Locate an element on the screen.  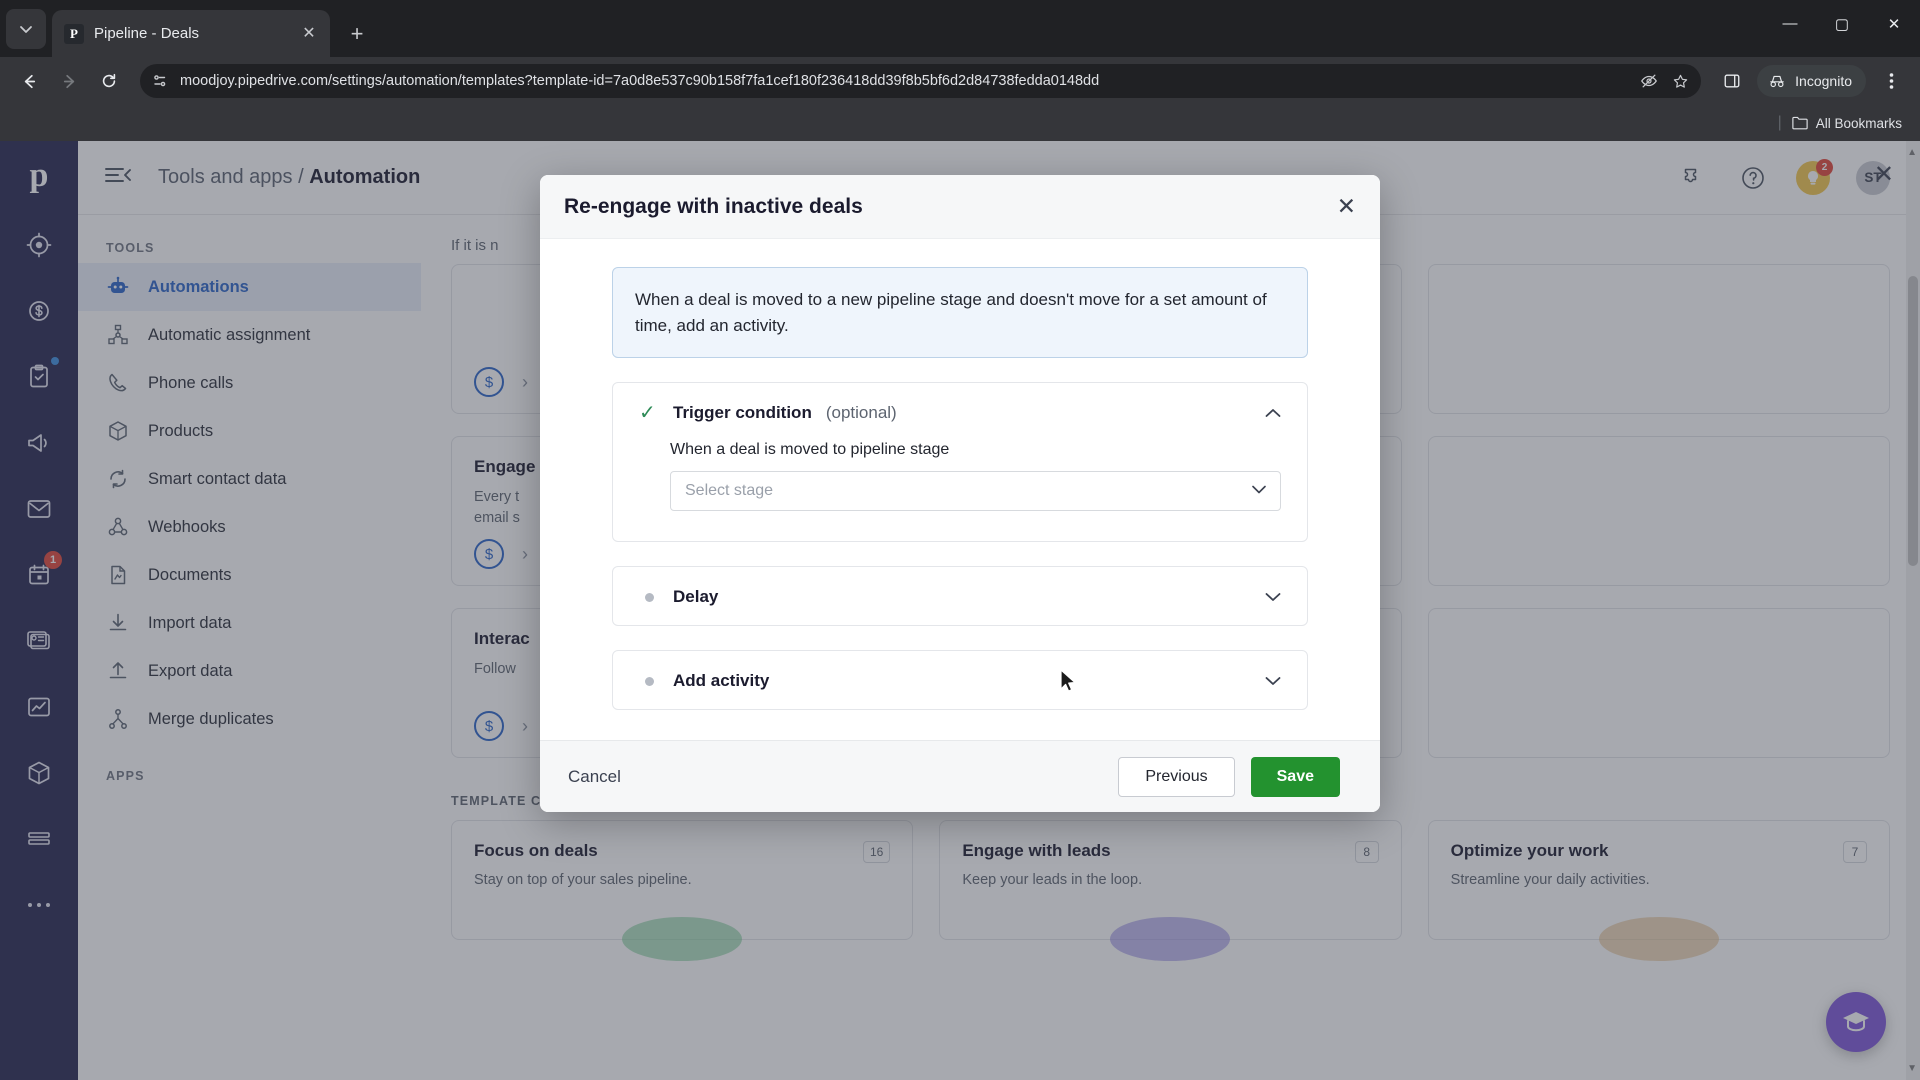
minimize-button: — is located at coordinates (1790, 23).